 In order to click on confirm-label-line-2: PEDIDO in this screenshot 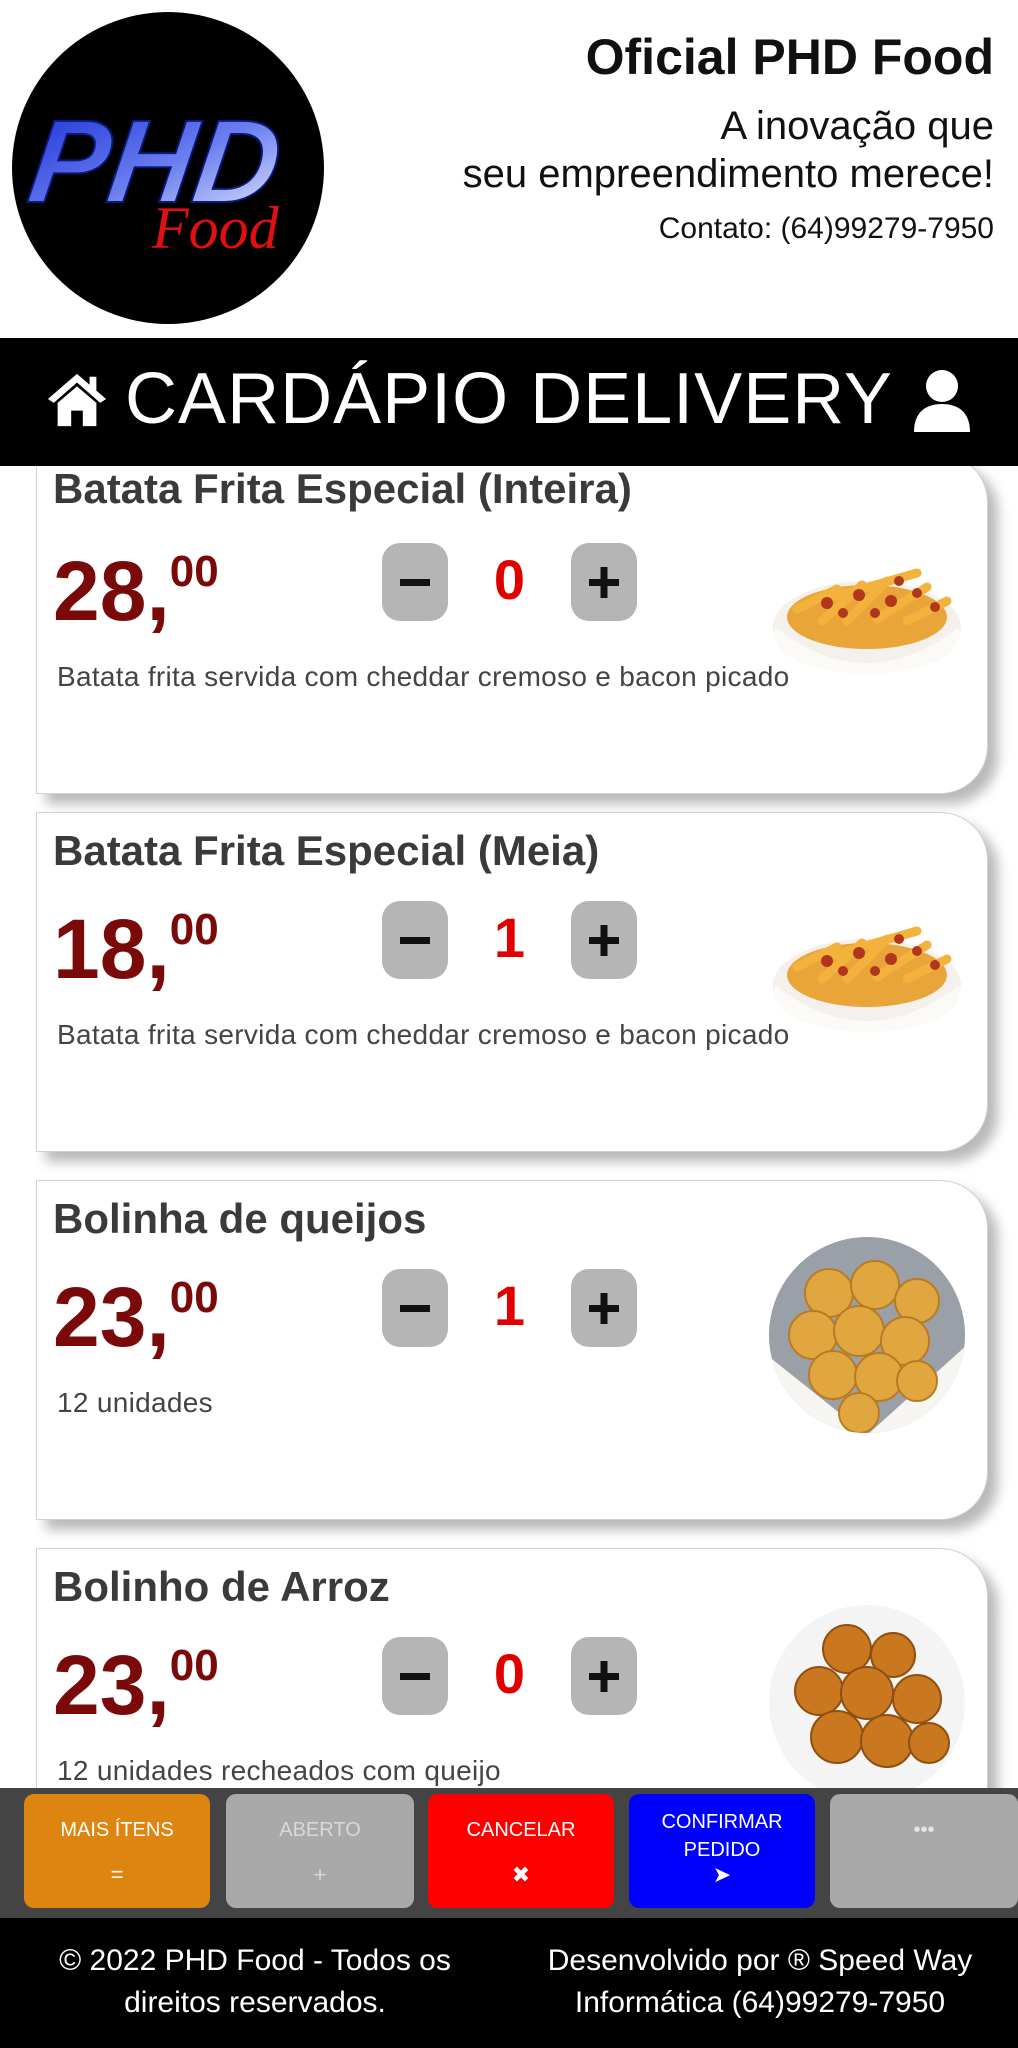, I will do `click(722, 1850)`.